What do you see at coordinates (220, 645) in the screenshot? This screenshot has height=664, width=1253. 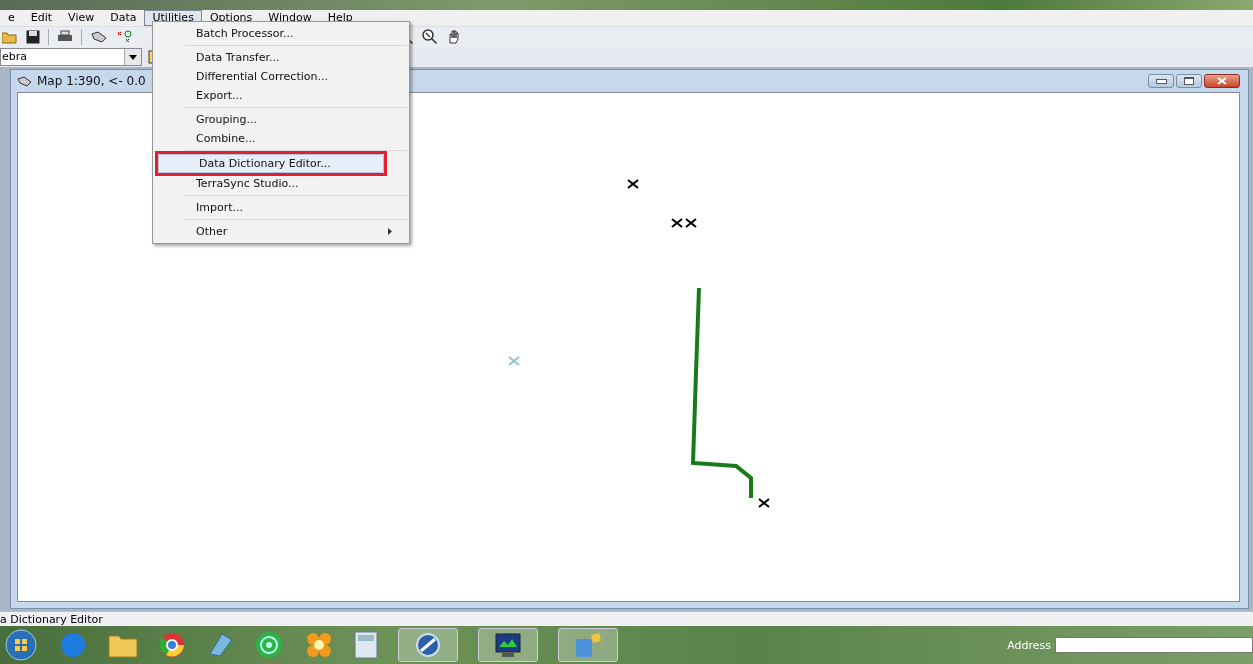 I see `notepad-icon` at bounding box center [220, 645].